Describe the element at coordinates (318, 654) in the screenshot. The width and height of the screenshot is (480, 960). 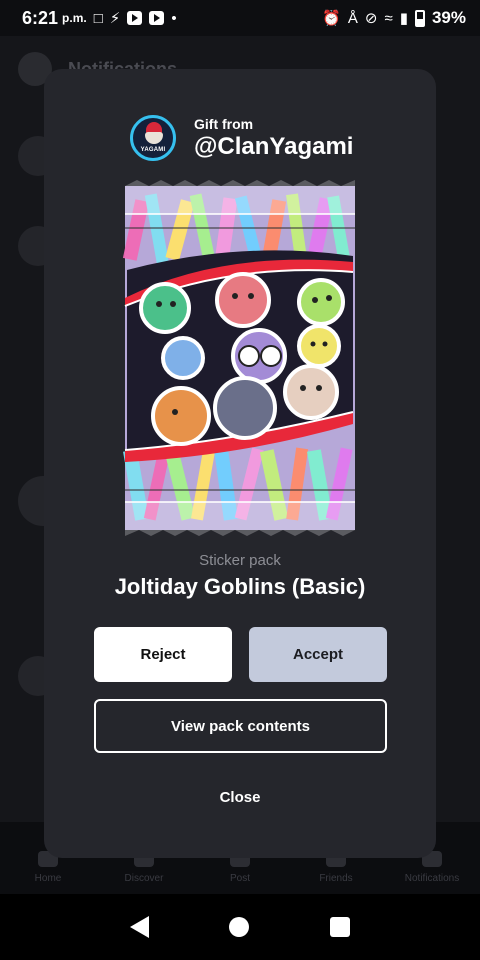
I see `accept-button: Accept` at that location.